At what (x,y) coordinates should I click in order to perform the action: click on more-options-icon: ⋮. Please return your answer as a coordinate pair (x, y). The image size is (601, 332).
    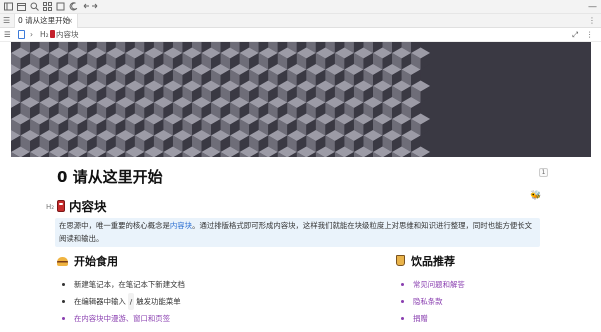
    Looking at the image, I should click on (590, 35).